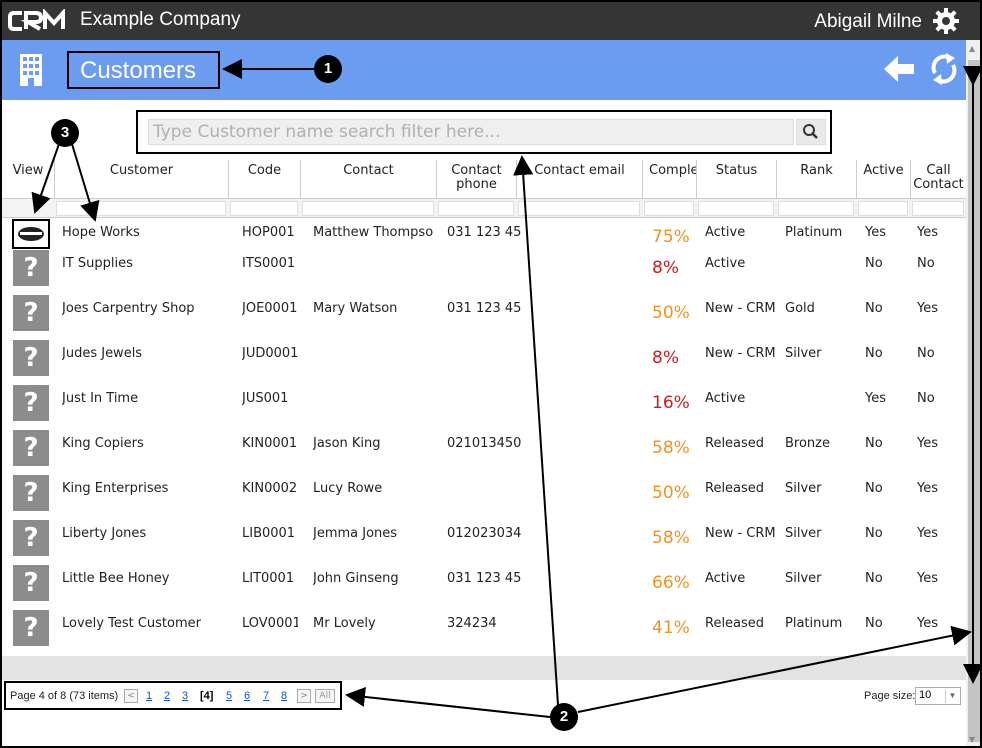  What do you see at coordinates (803, 533) in the screenshot?
I see `cell-rank: Silver` at bounding box center [803, 533].